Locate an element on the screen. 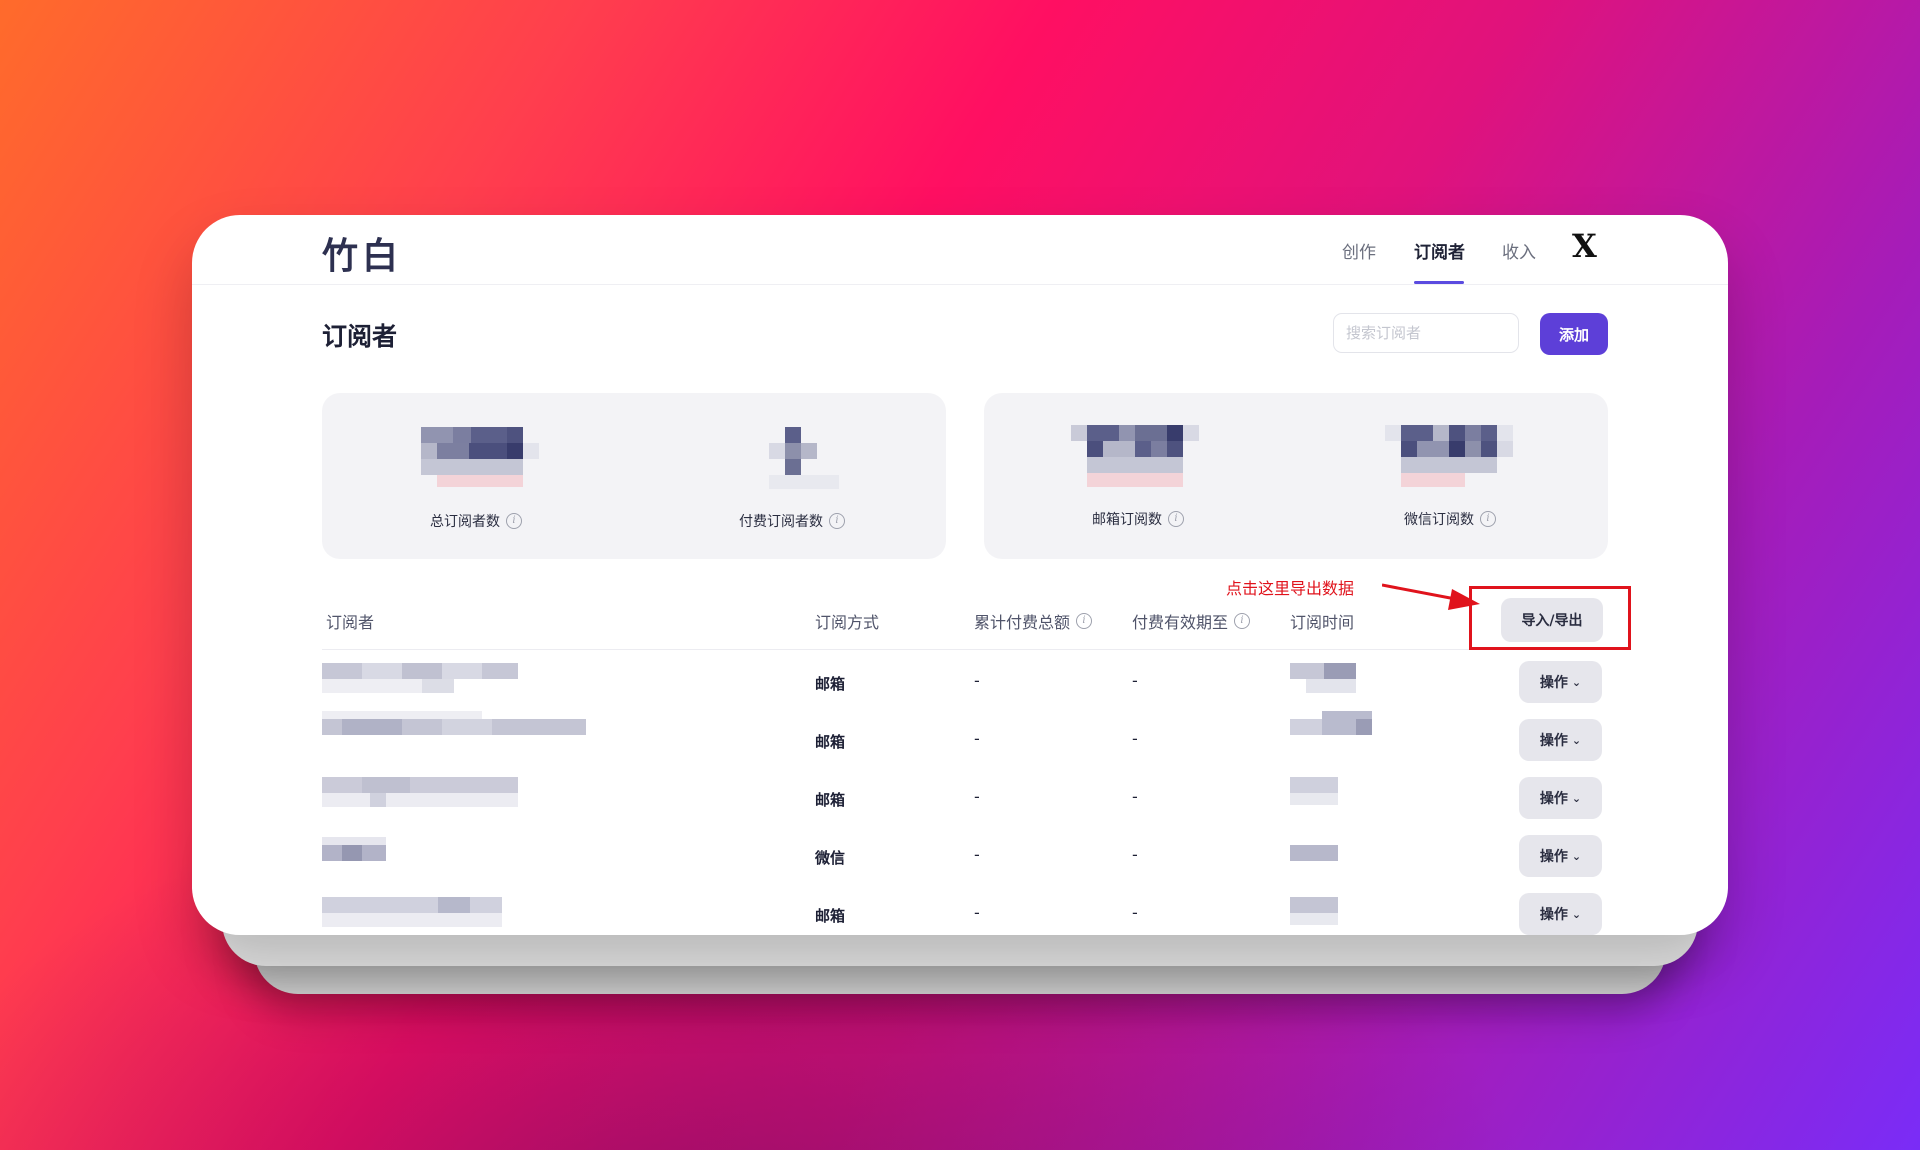 The height and width of the screenshot is (1150, 1920). annotation-text: 点击这里导出数据 is located at coordinates (1290, 588).